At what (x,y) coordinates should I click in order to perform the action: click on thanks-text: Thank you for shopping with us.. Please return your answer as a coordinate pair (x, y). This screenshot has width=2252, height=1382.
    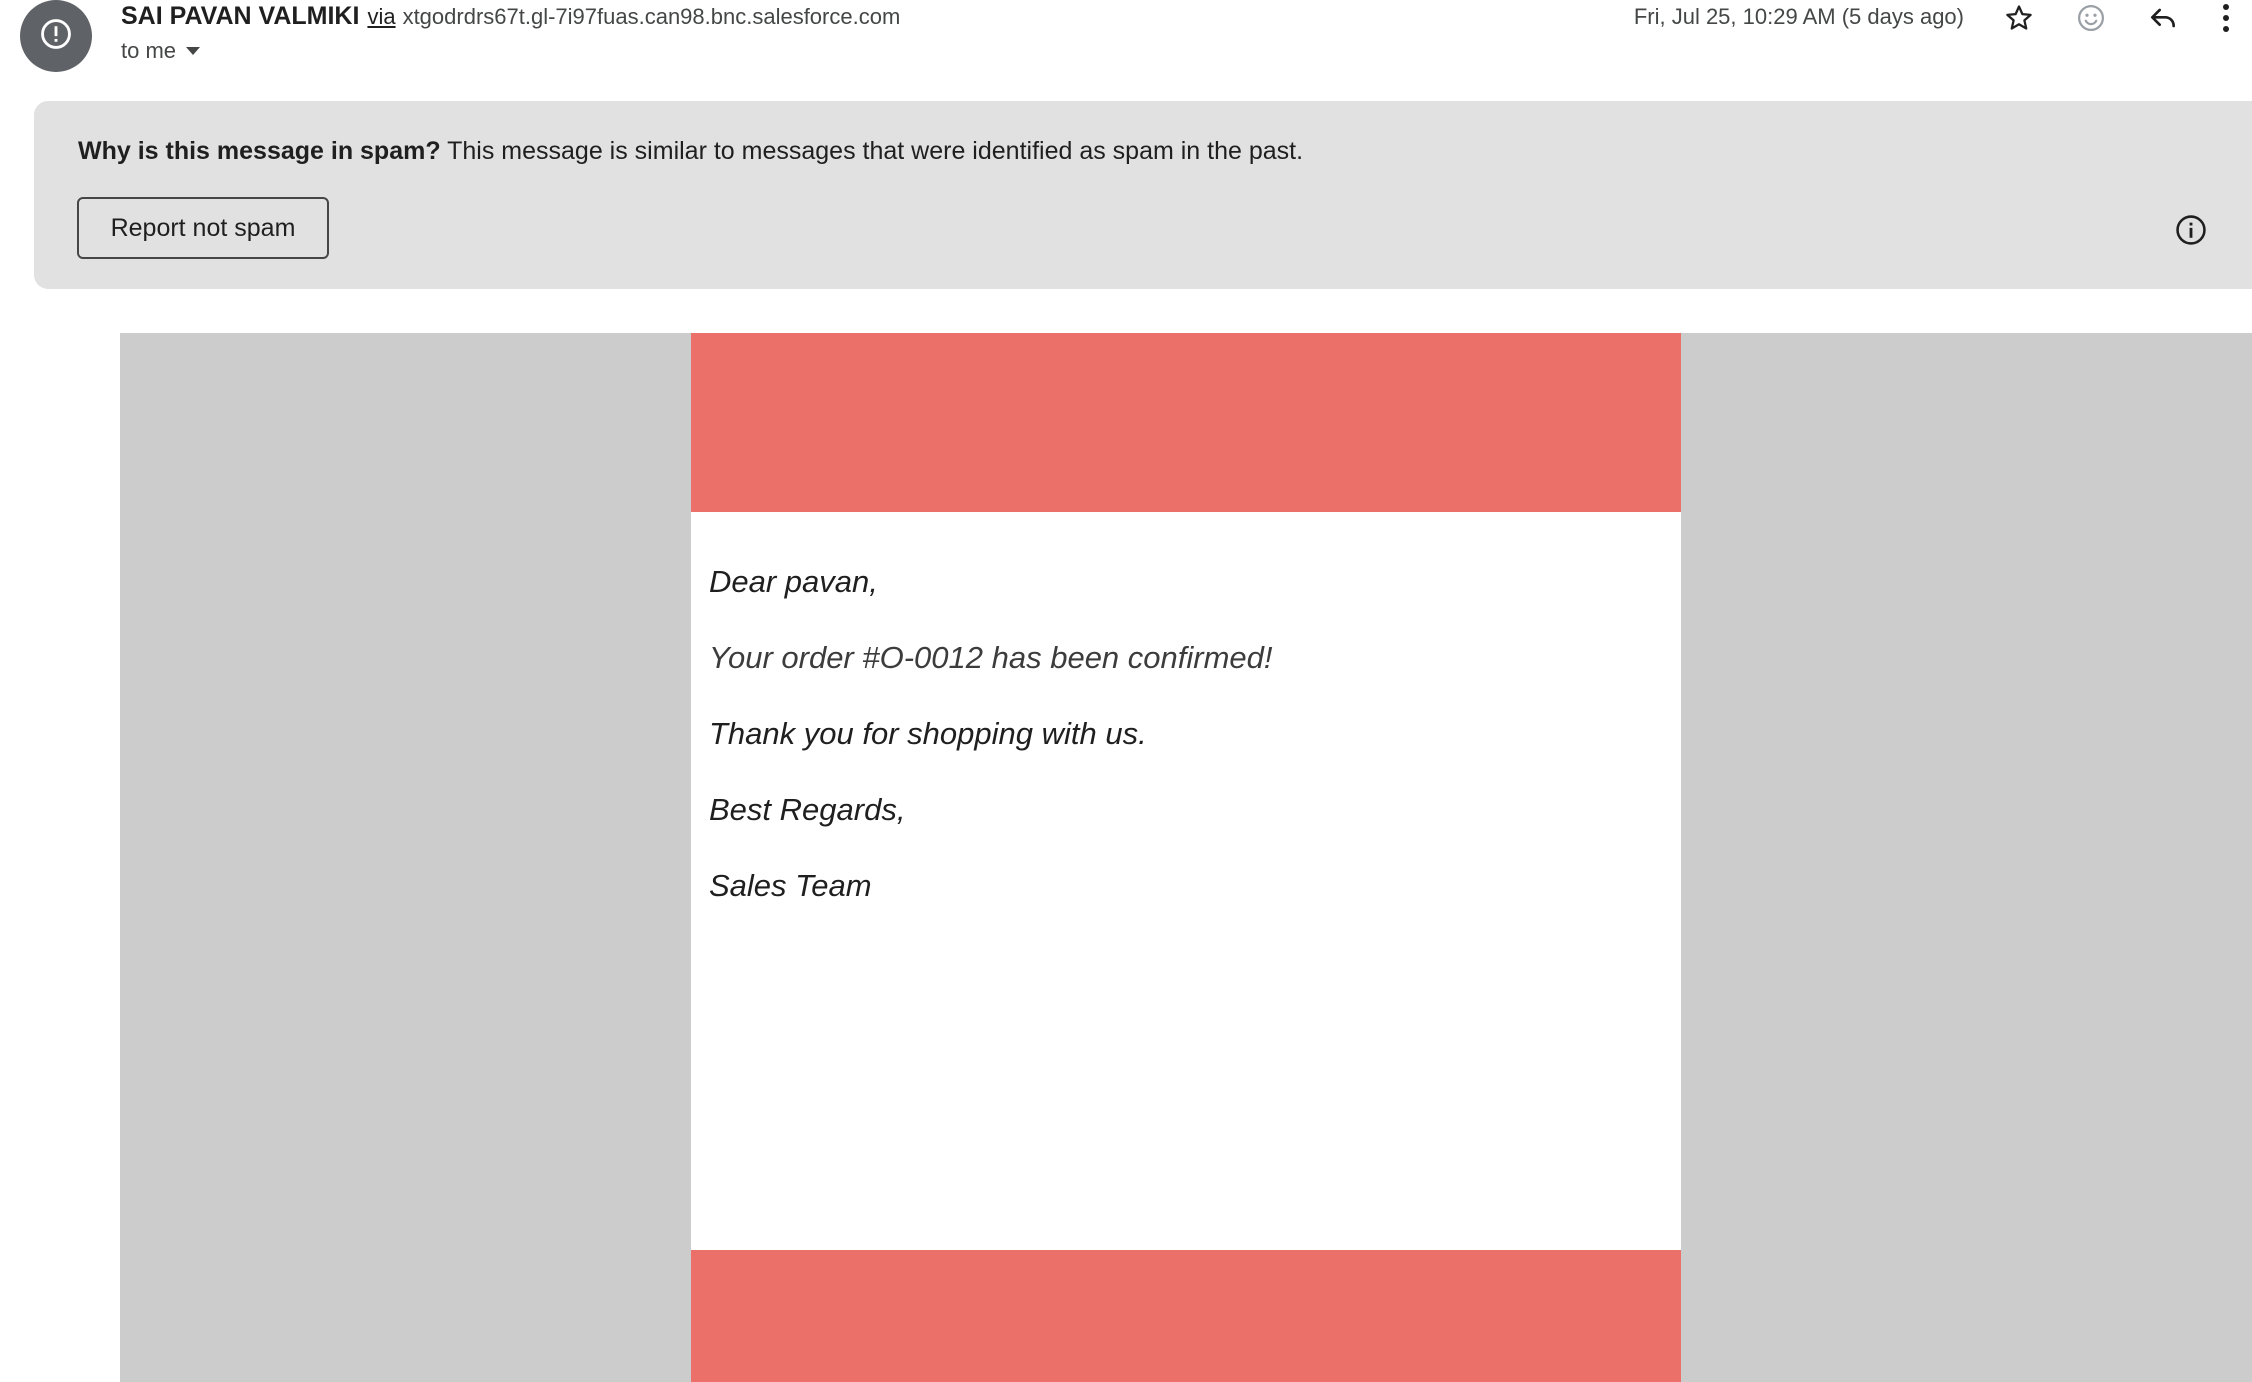
    Looking at the image, I should click on (928, 733).